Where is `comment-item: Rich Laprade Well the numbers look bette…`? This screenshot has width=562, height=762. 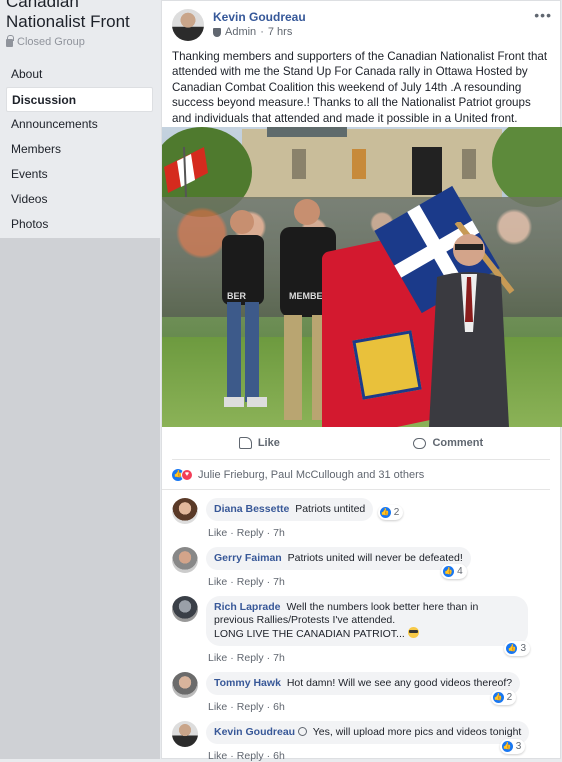
comment-item: Rich Laprade Well the numbers look bette… is located at coordinates (361, 630).